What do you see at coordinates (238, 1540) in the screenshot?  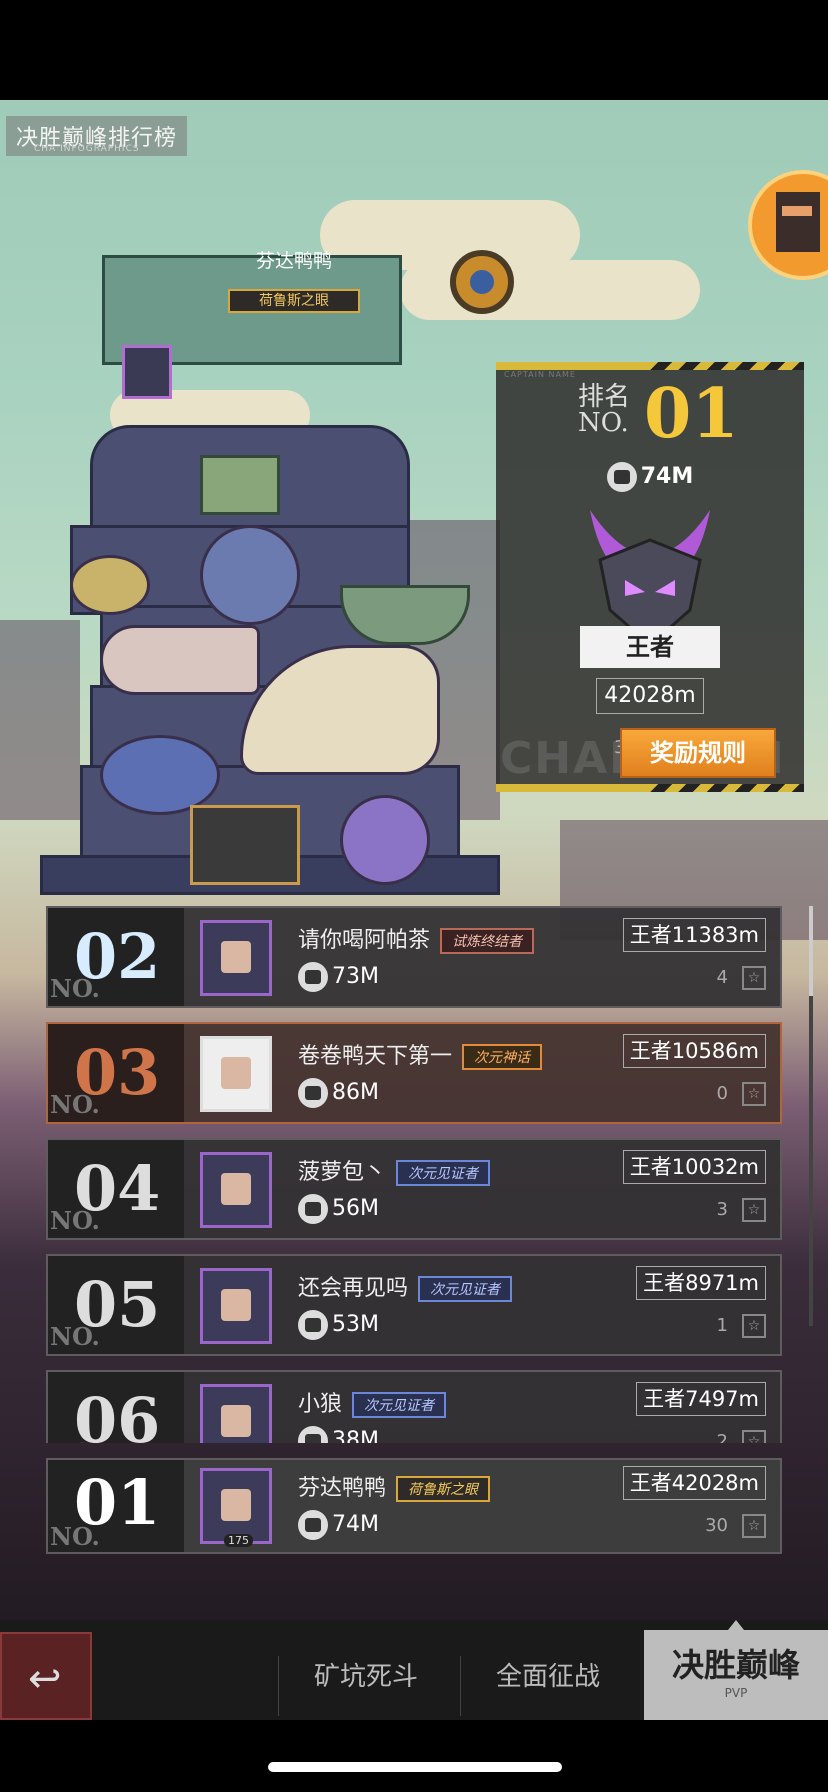 I see `player-level: 175` at bounding box center [238, 1540].